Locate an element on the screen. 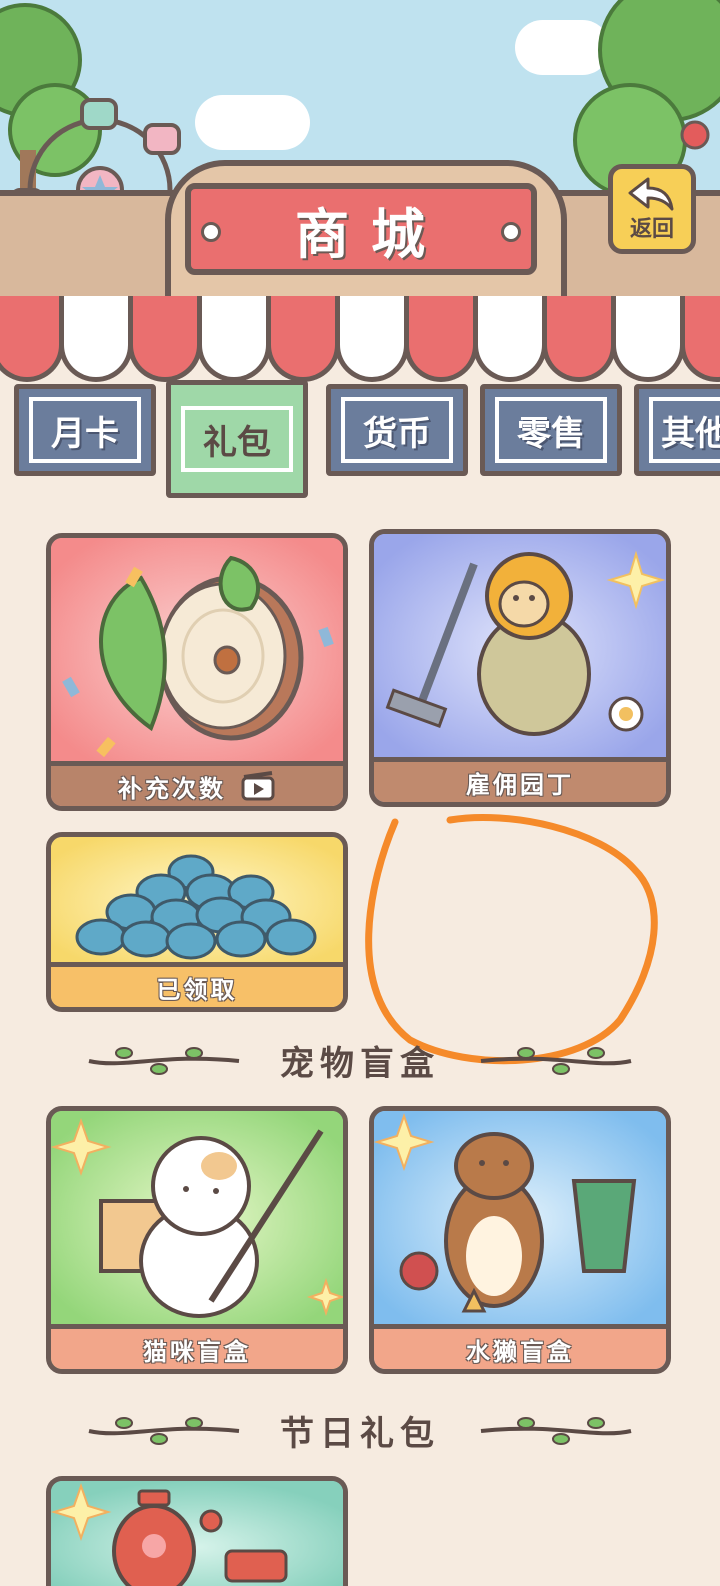 The height and width of the screenshot is (1586, 720). otter-blind-box-card: 水獭盲盒 is located at coordinates (520, 1240).